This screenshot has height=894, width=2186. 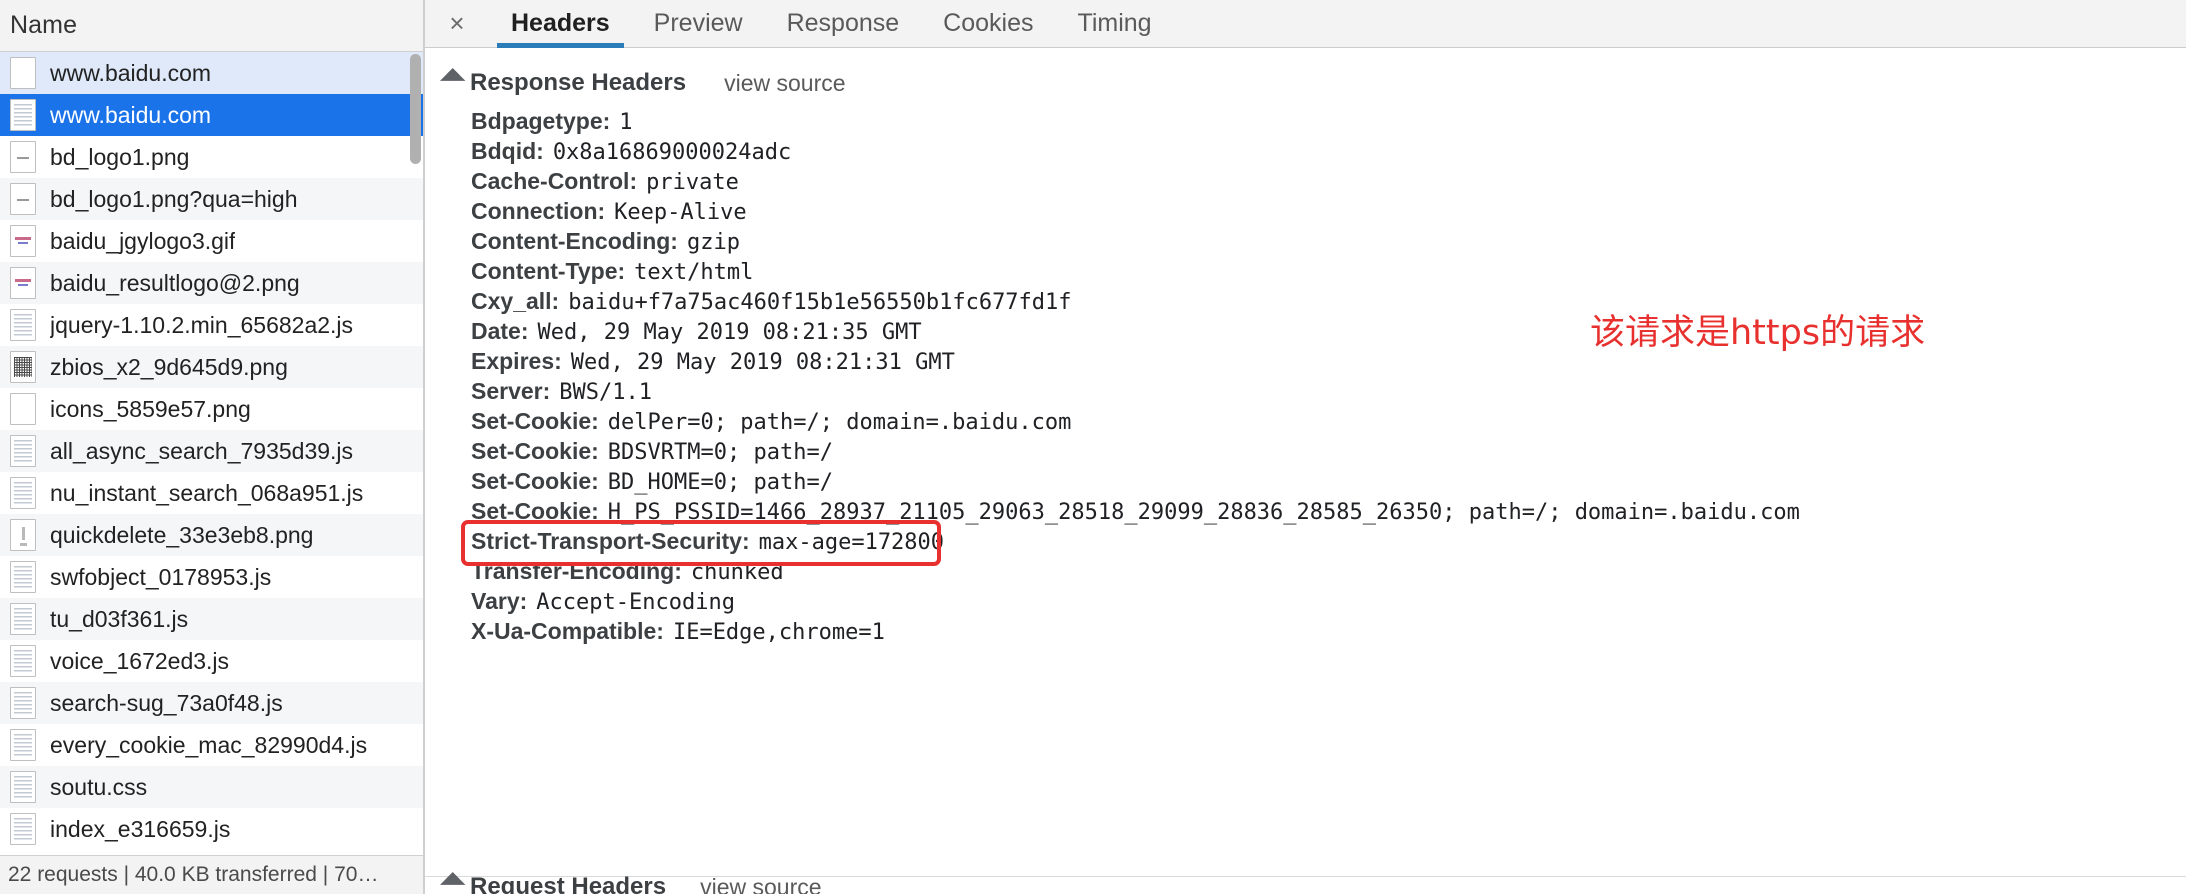 I want to click on request-name-label: quickdelete_33e3eb8.png, so click(x=182, y=534).